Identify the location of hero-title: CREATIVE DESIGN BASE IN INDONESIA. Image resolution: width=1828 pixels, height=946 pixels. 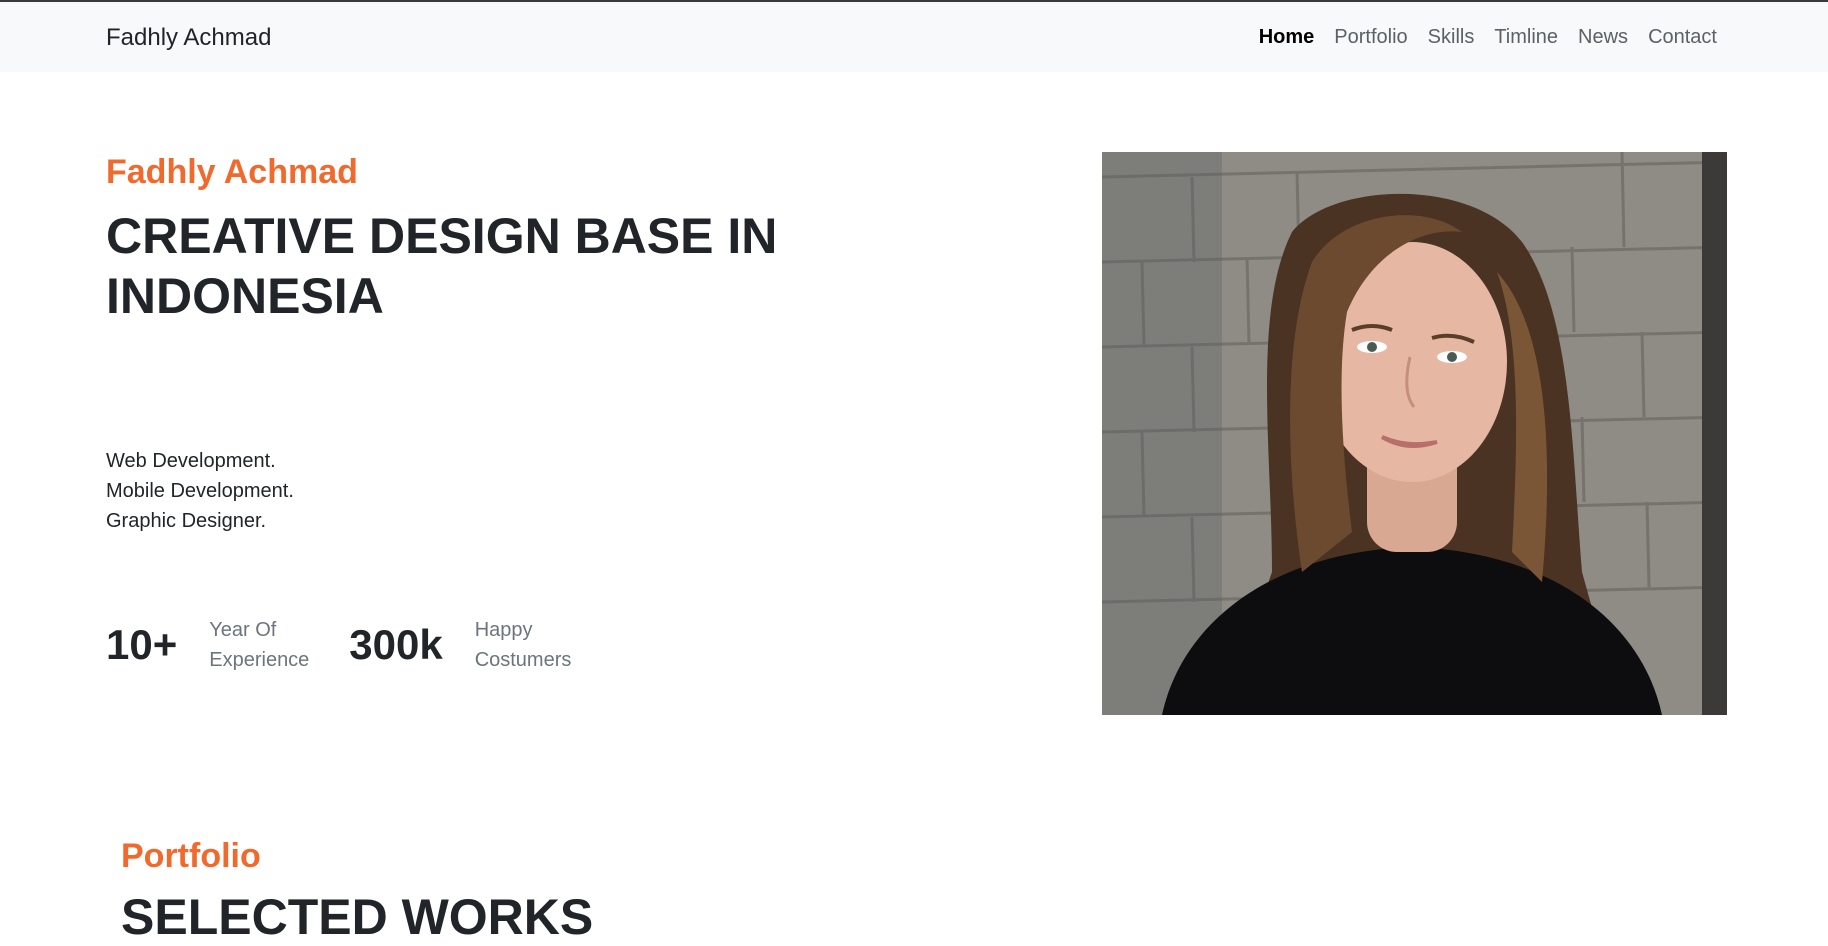
(442, 266).